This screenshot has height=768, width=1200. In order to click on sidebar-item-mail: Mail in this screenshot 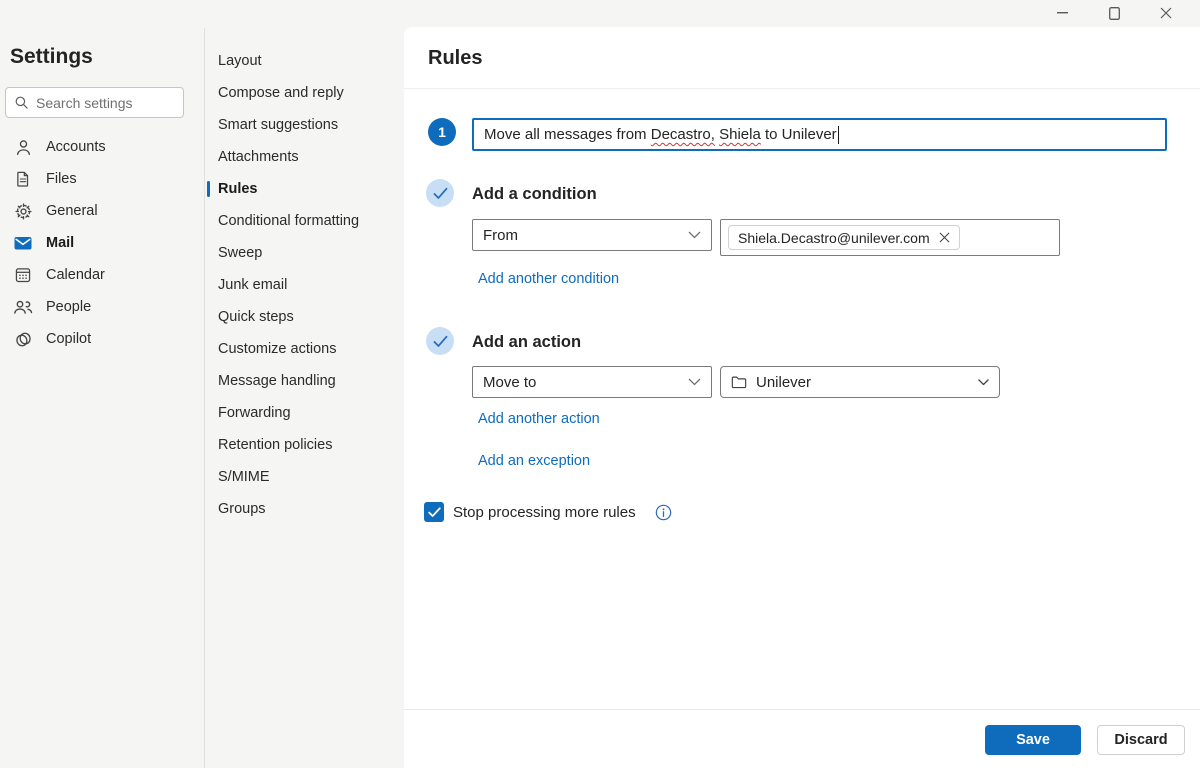, I will do `click(102, 243)`.